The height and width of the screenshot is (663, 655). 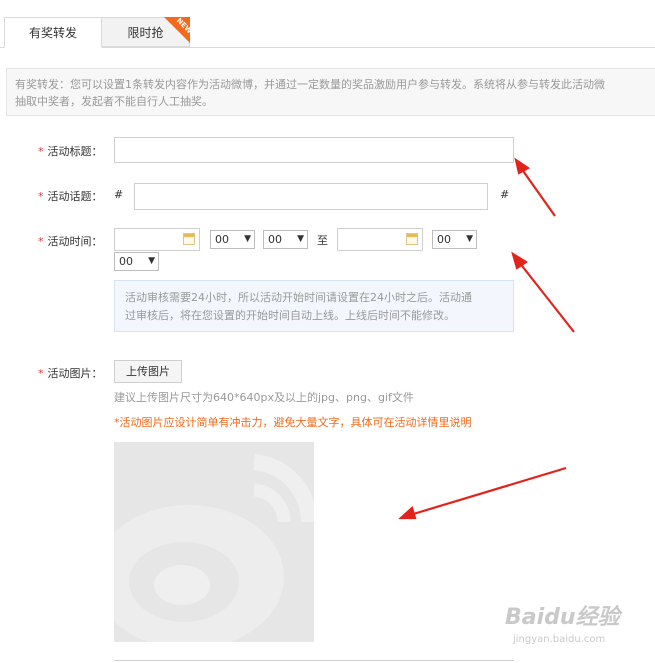 I want to click on image-preview-placeholder, so click(x=214, y=542).